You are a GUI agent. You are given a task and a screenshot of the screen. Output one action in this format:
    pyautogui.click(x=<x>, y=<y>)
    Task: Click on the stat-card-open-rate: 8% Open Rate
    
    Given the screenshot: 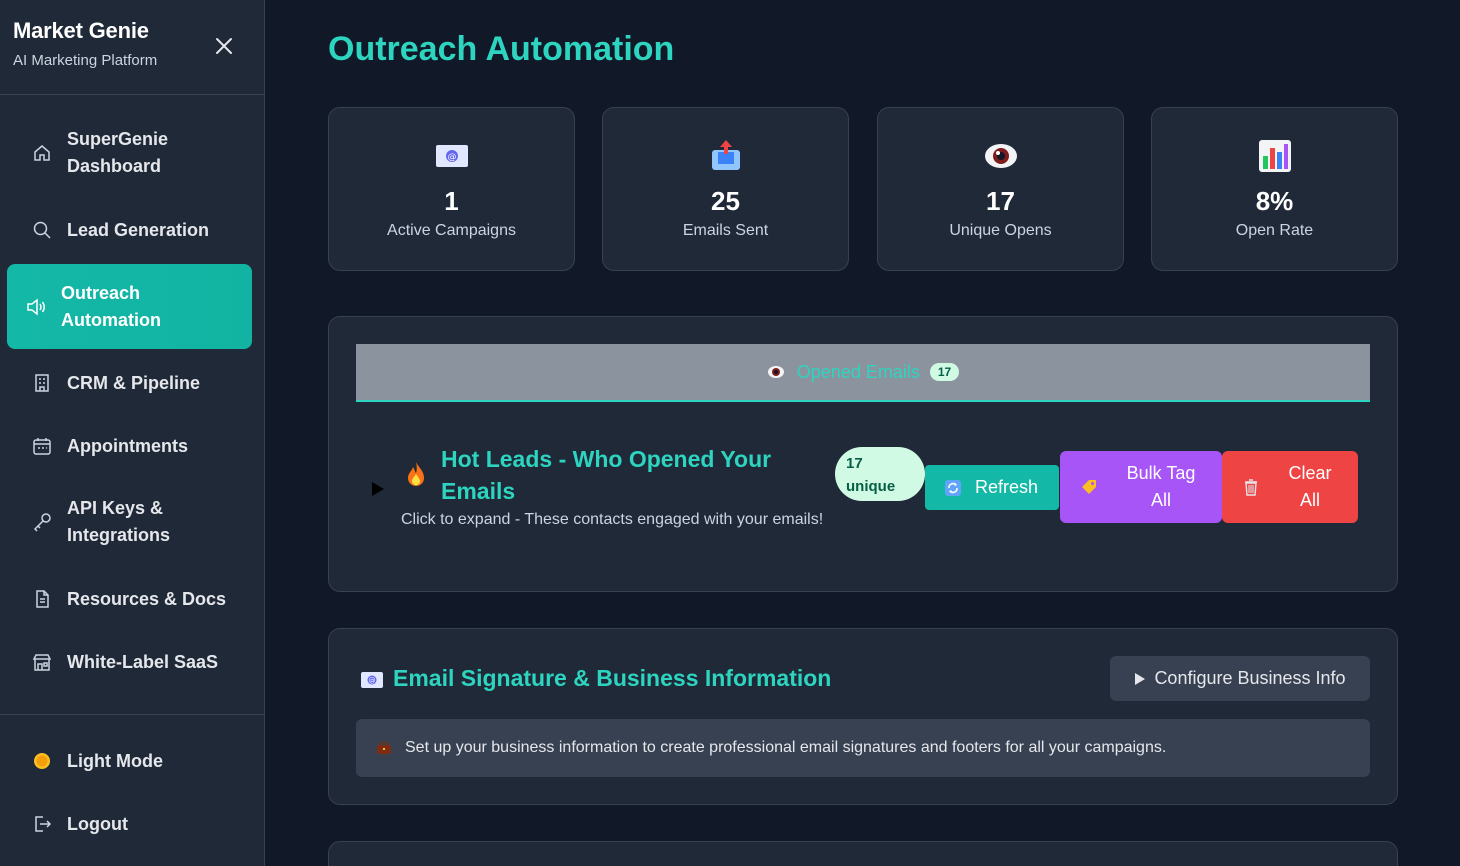 What is the action you would take?
    pyautogui.click(x=1274, y=189)
    